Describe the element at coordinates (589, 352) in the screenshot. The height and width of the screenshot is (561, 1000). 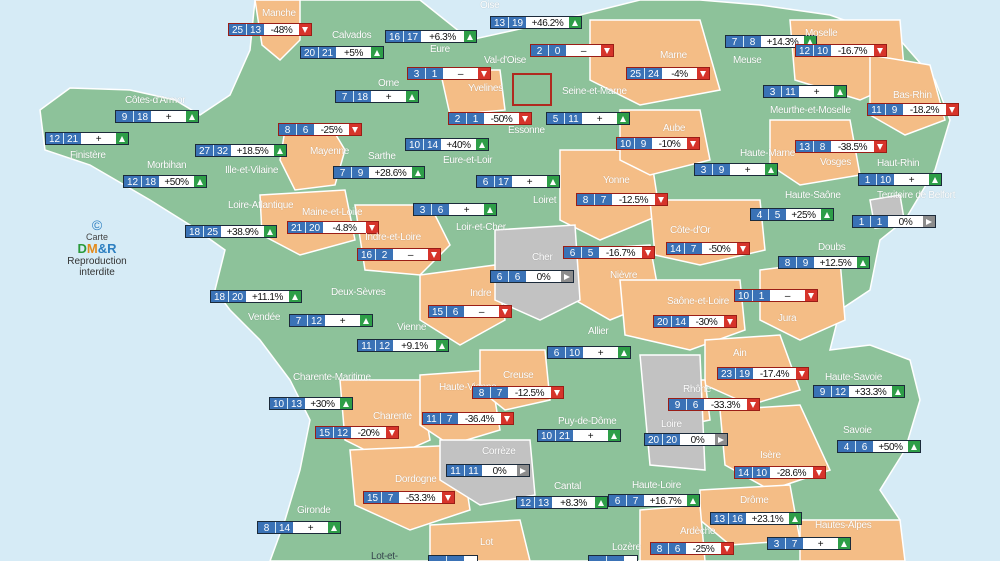
I see `dept-stat-allier: 6 10 +` at that location.